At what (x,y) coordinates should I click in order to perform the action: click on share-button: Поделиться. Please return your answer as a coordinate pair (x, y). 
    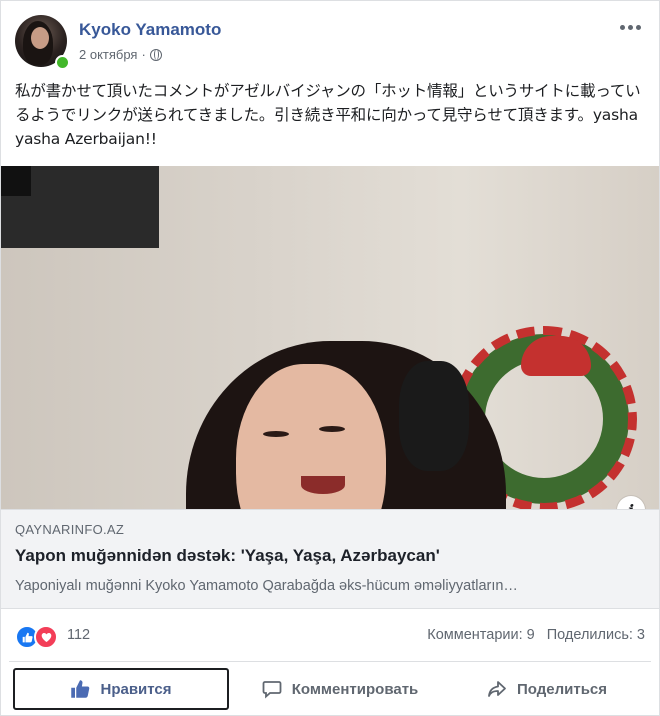
    Looking at the image, I should click on (547, 689).